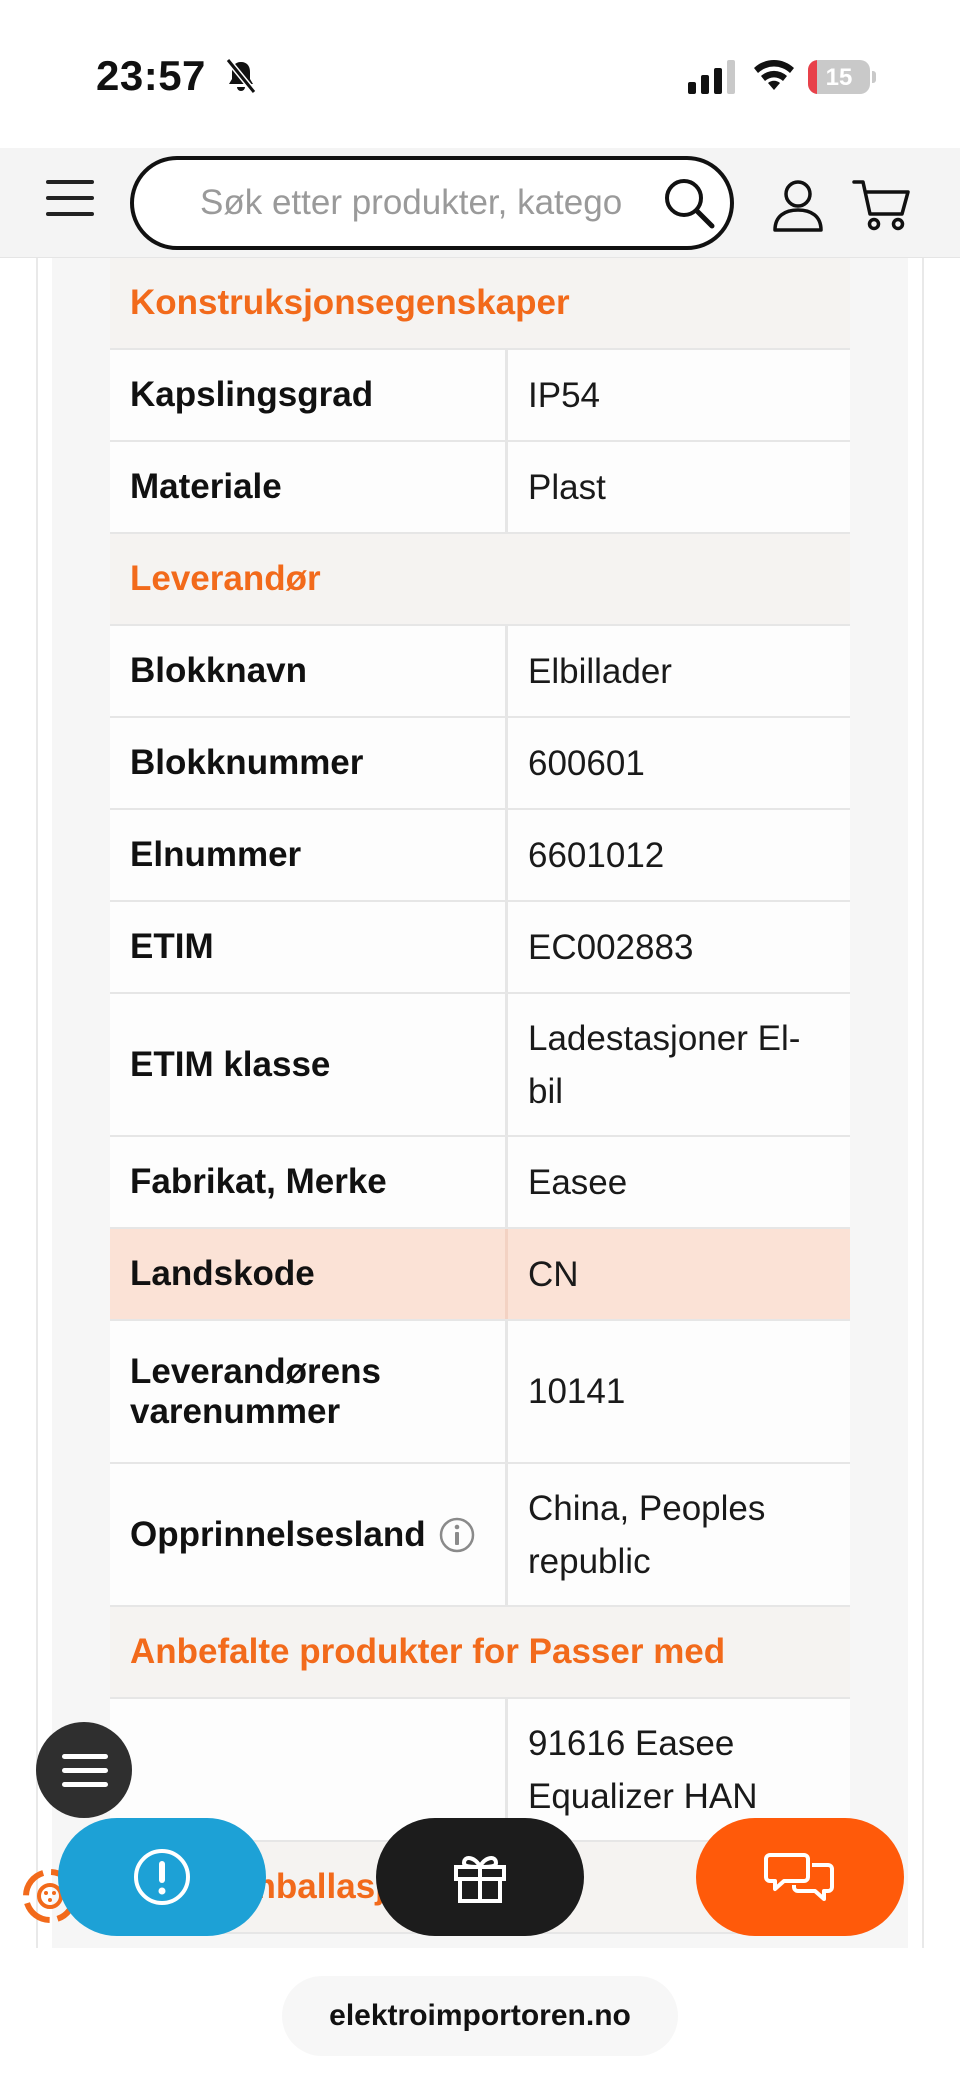  Describe the element at coordinates (309, 1274) in the screenshot. I see `spec-key: Landskode` at that location.